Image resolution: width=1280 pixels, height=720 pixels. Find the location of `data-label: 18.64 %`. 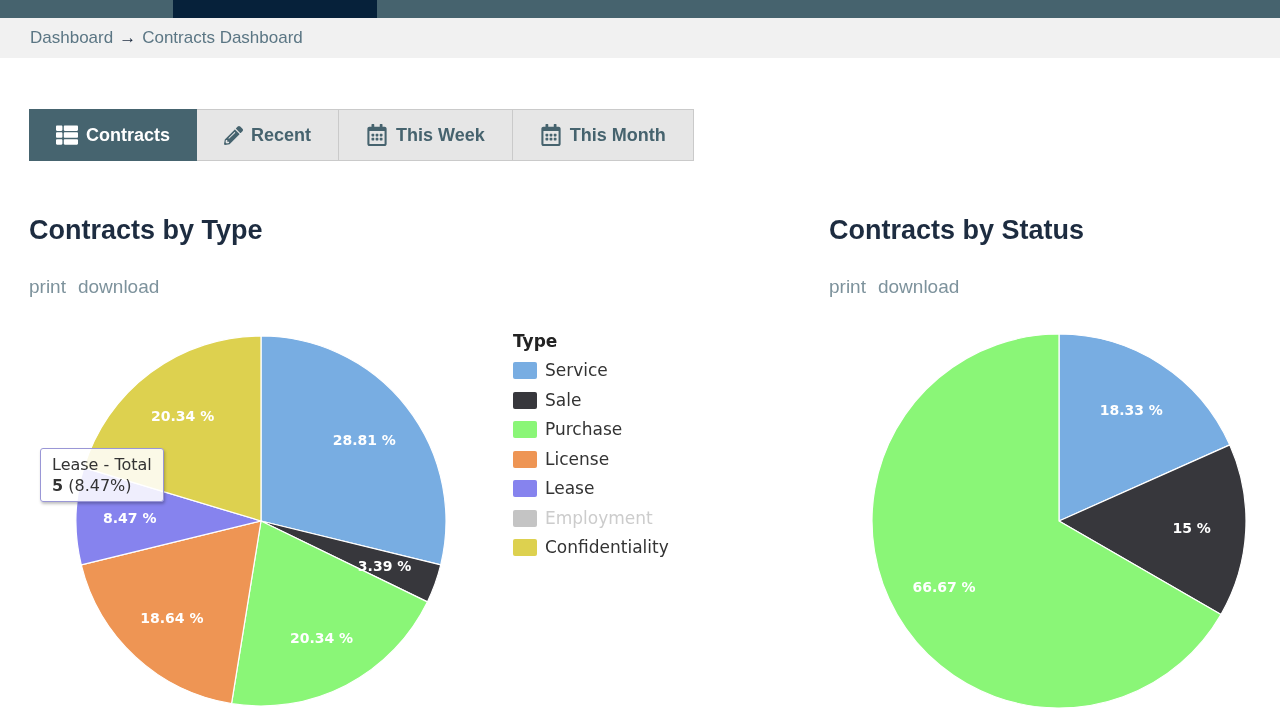

data-label: 18.64 % is located at coordinates (172, 617).